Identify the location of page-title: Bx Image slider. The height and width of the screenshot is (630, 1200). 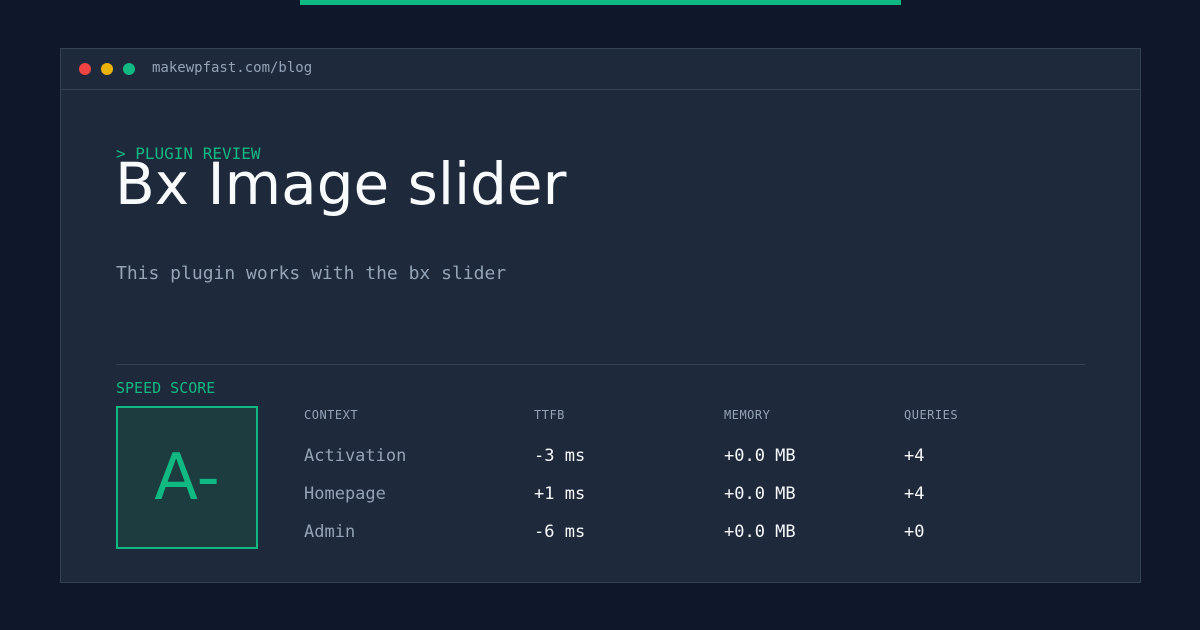
(341, 184).